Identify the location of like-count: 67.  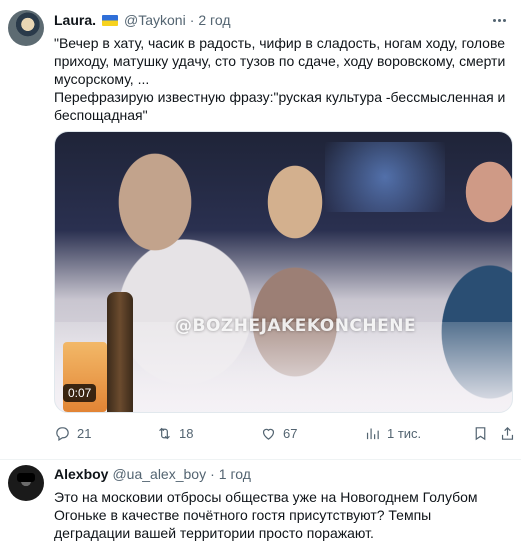
(290, 433).